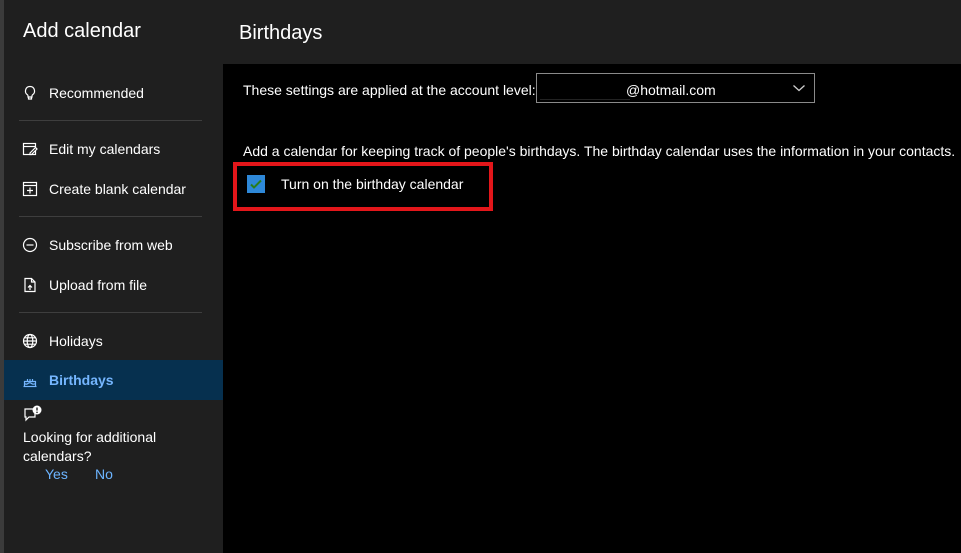  I want to click on sidebar-item-recommended: Recommended, so click(113, 93).